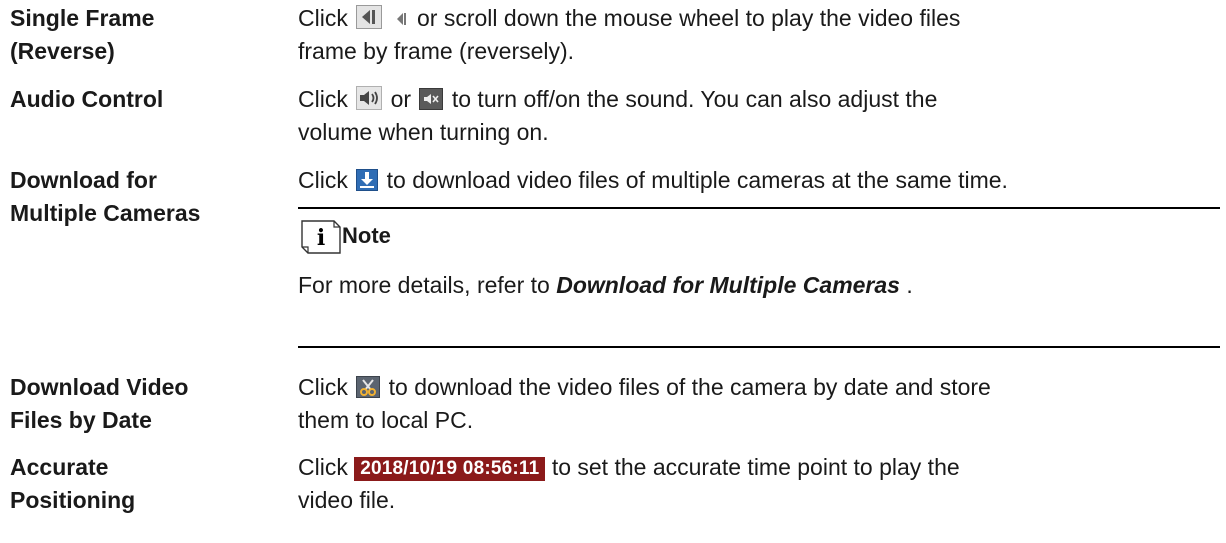 The image size is (1226, 543). I want to click on term-line: Positioning, so click(73, 500).